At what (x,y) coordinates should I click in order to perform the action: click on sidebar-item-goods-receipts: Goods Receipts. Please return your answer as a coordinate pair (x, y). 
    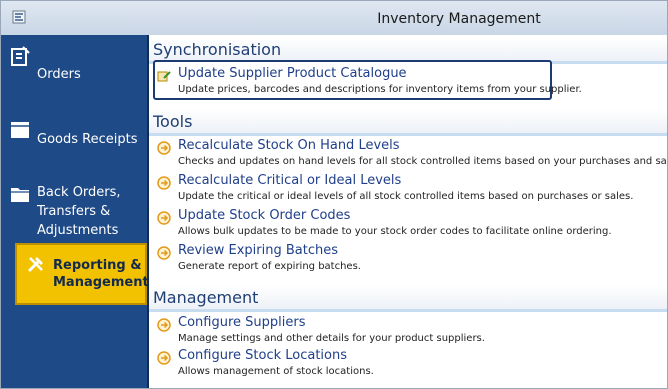
    Looking at the image, I should click on (75, 140).